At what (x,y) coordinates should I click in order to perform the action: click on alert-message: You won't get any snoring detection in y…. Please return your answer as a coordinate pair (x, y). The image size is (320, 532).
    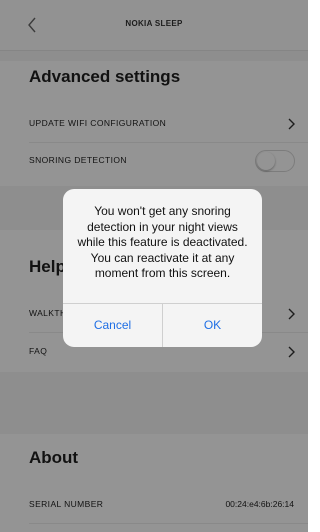
    Looking at the image, I should click on (162, 242).